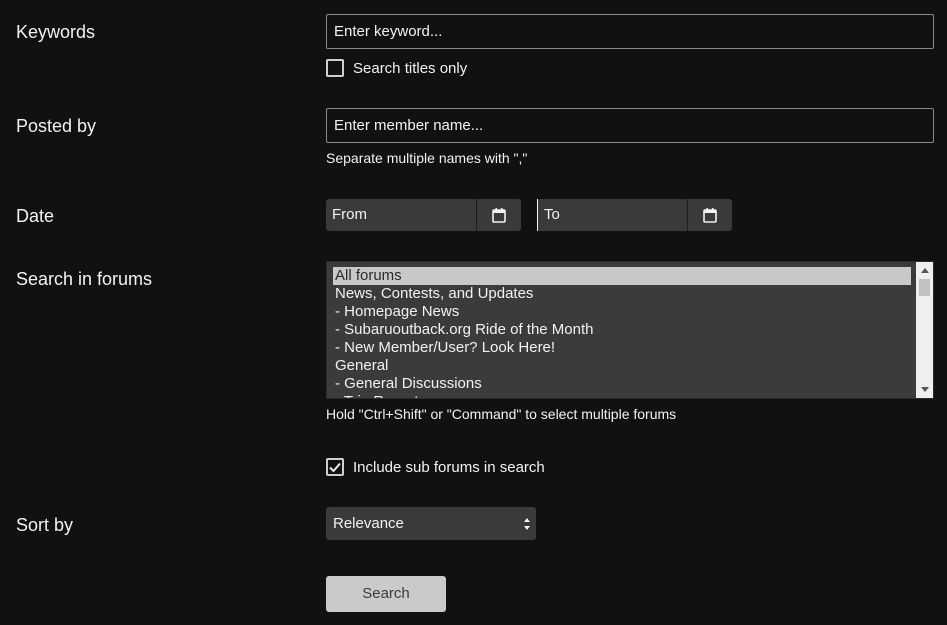 The height and width of the screenshot is (625, 947). Describe the element at coordinates (449, 467) in the screenshot. I see `include-sub-forums-label: Include sub forums in search` at that location.